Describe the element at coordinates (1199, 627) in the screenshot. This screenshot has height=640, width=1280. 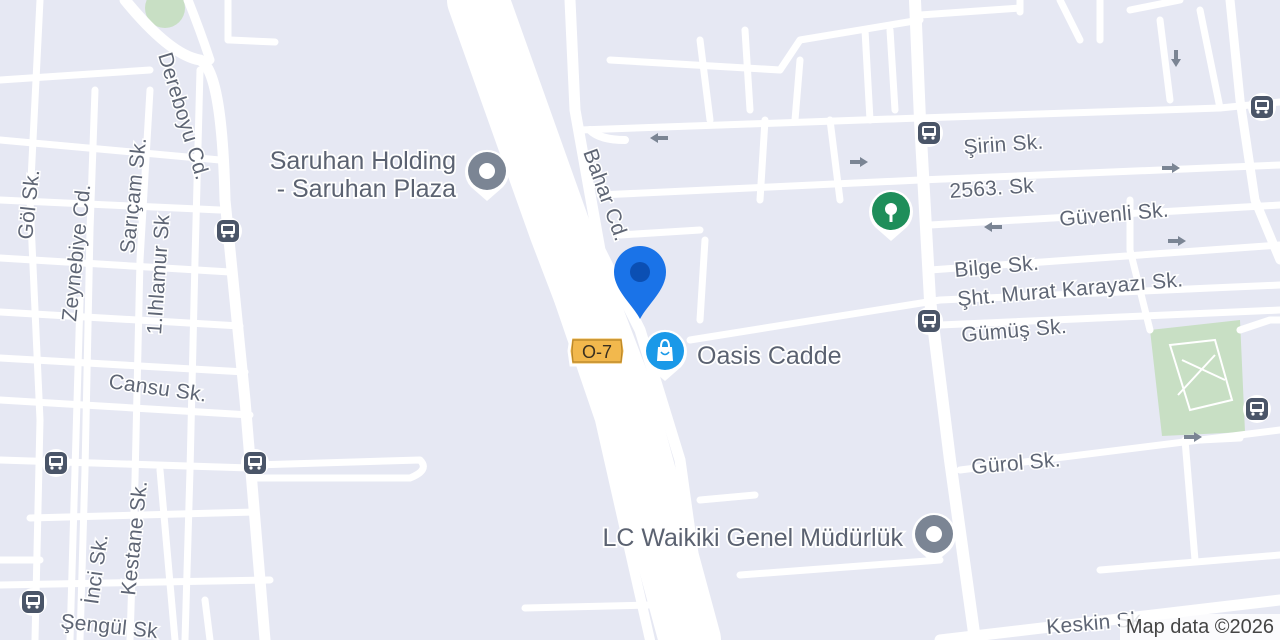
I see `map-attribution: Map data ©2026` at that location.